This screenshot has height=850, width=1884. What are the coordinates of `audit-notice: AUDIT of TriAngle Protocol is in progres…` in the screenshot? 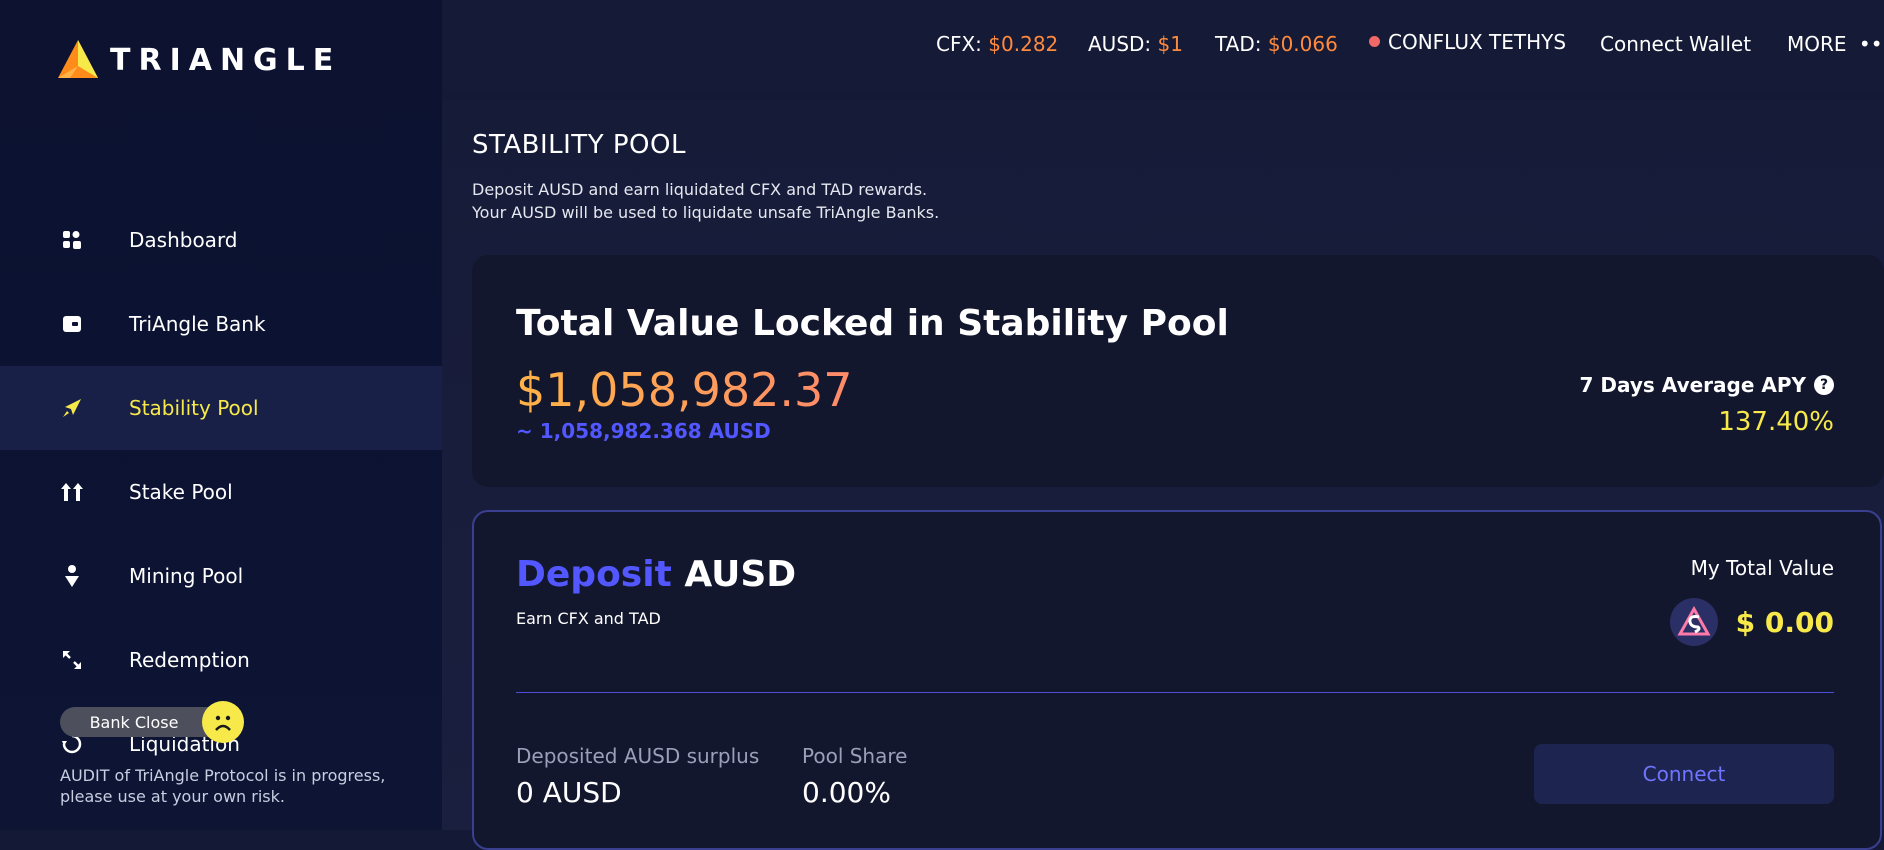 It's located at (223, 786).